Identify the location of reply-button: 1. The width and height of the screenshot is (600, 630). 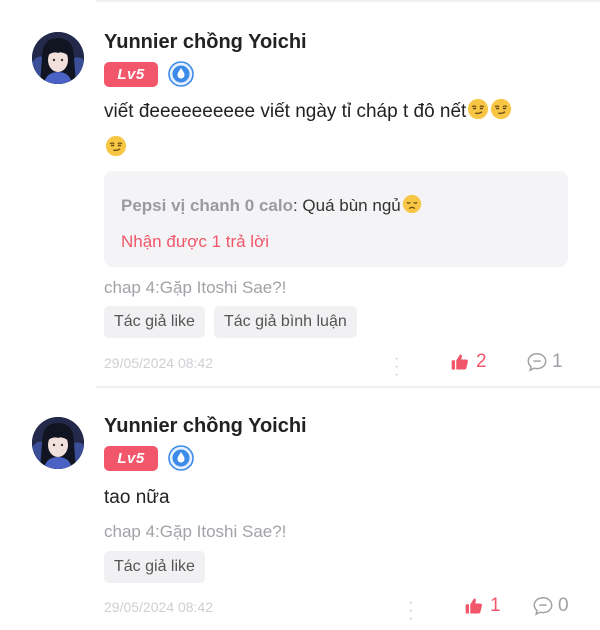
(544, 362).